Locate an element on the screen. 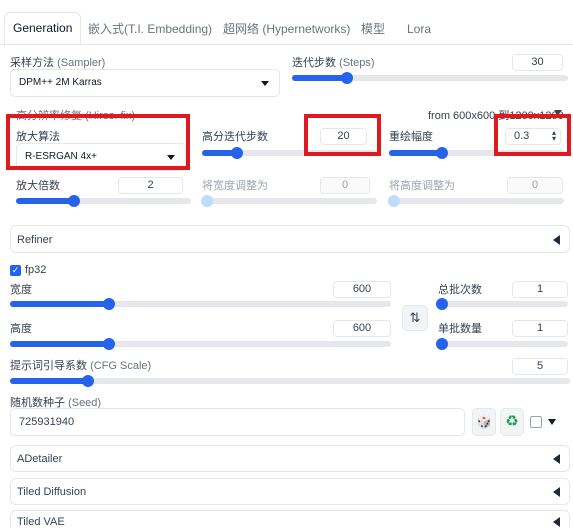 The height and width of the screenshot is (528, 573). resize-width-slider-thumb is located at coordinates (207, 201).